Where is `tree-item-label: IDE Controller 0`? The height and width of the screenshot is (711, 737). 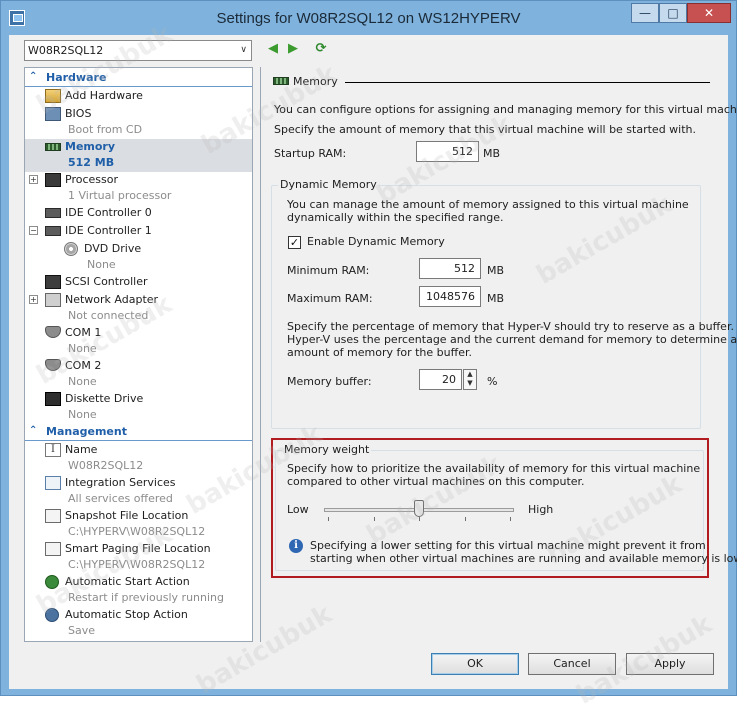 tree-item-label: IDE Controller 0 is located at coordinates (108, 212).